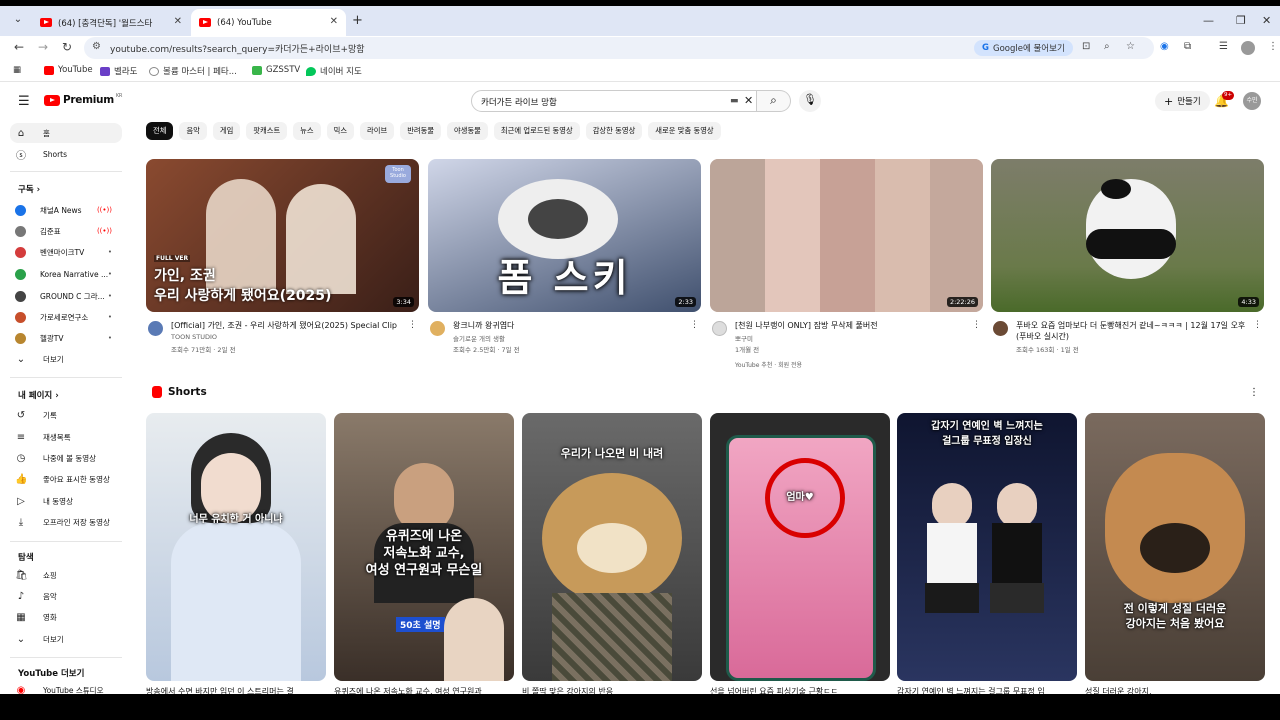  What do you see at coordinates (66, 522) in the screenshot?
I see `sidebar-item-downloads: ⤓ 오프라인 저장 동영상` at bounding box center [66, 522].